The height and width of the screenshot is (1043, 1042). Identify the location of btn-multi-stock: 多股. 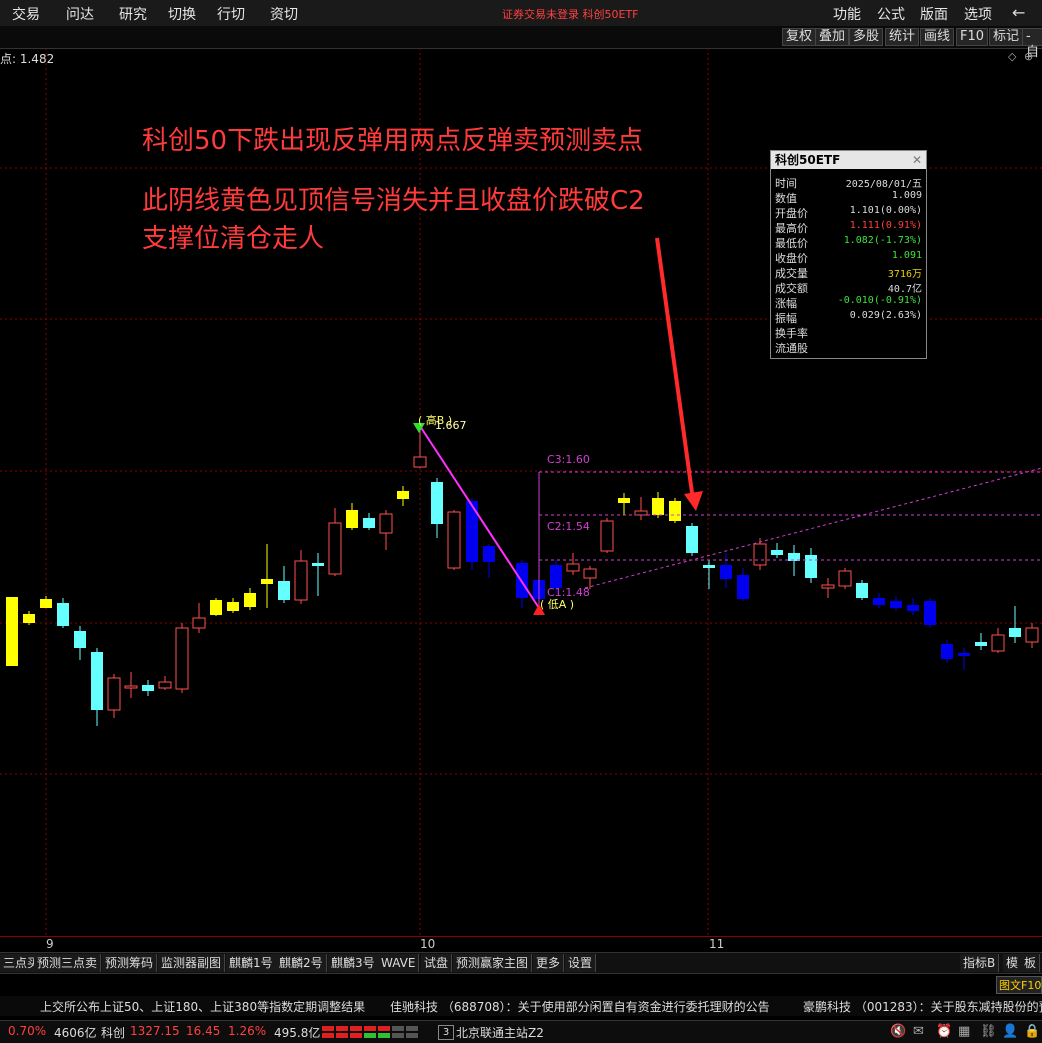
(866, 37).